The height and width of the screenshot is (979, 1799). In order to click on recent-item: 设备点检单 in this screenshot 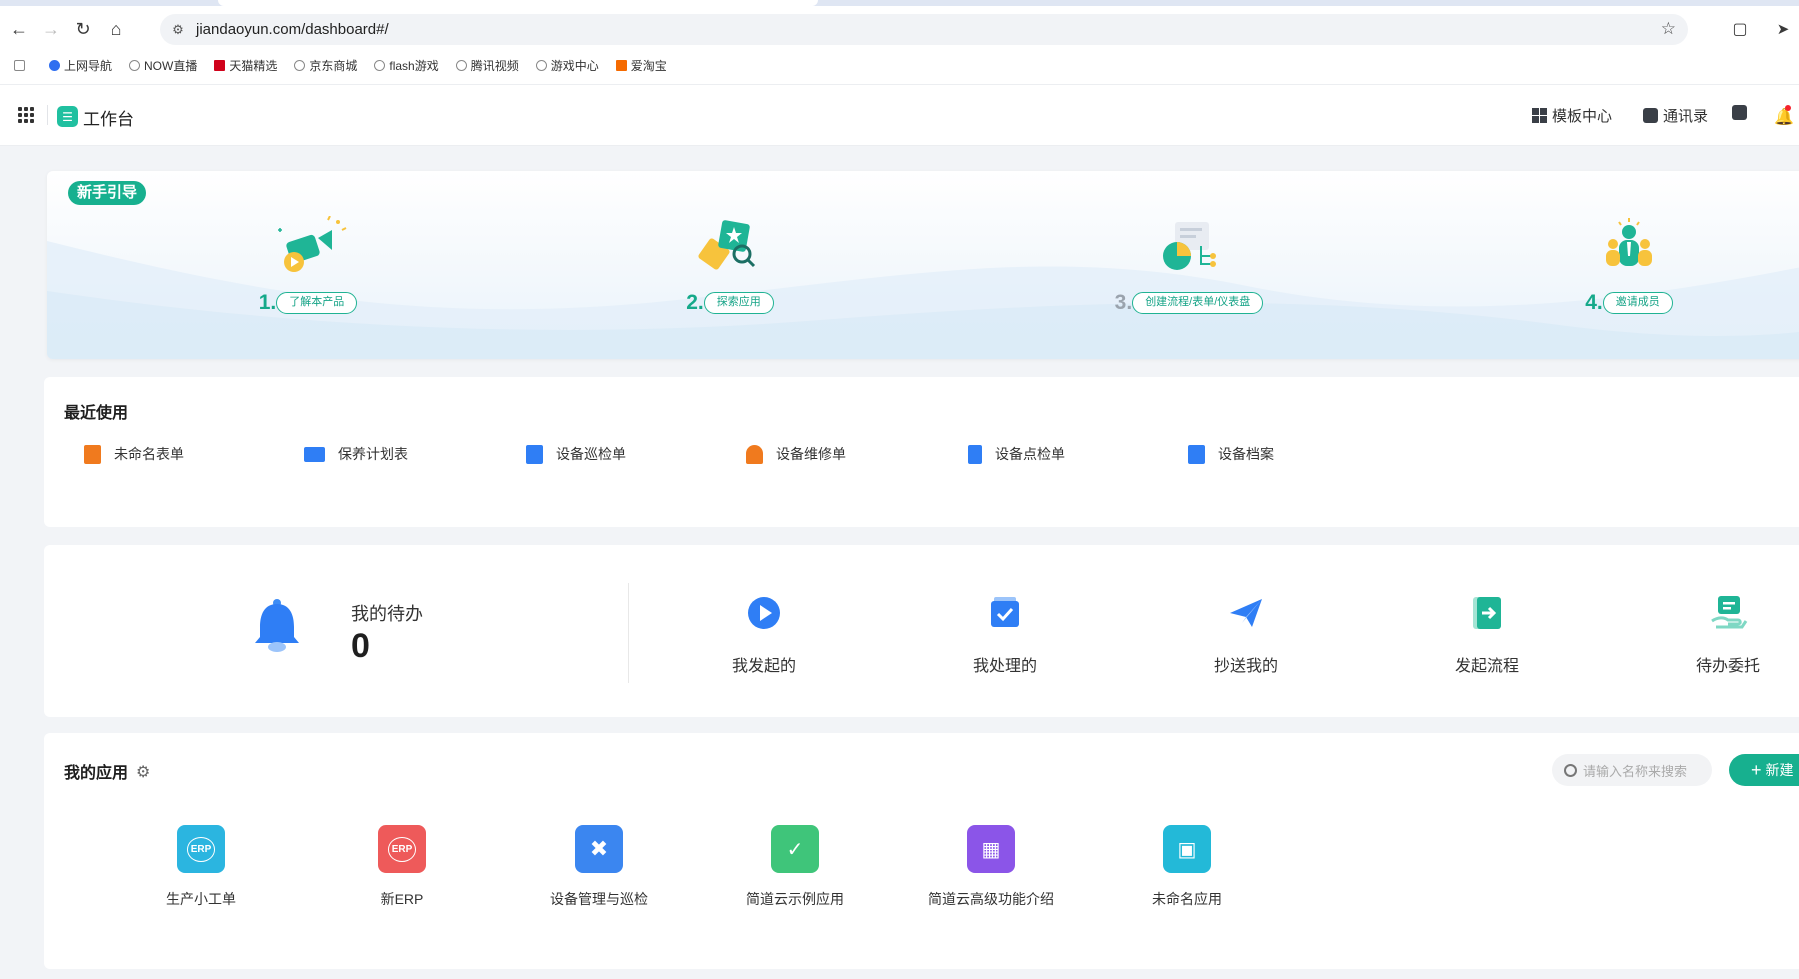, I will do `click(1016, 454)`.